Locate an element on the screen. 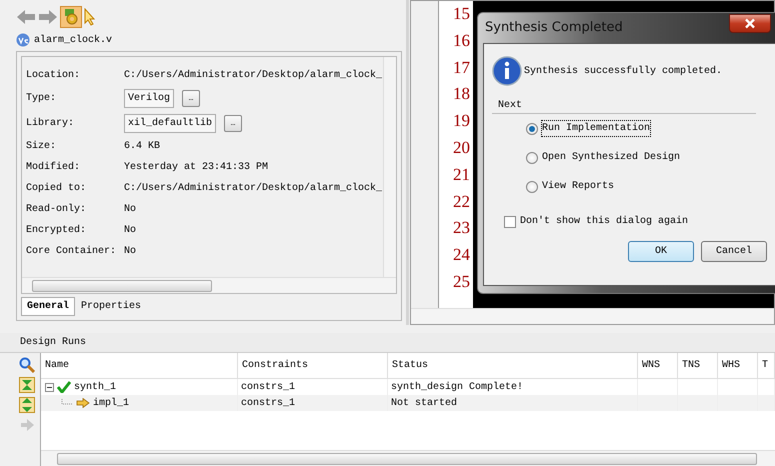 The image size is (775, 466). checkbox is located at coordinates (510, 222).